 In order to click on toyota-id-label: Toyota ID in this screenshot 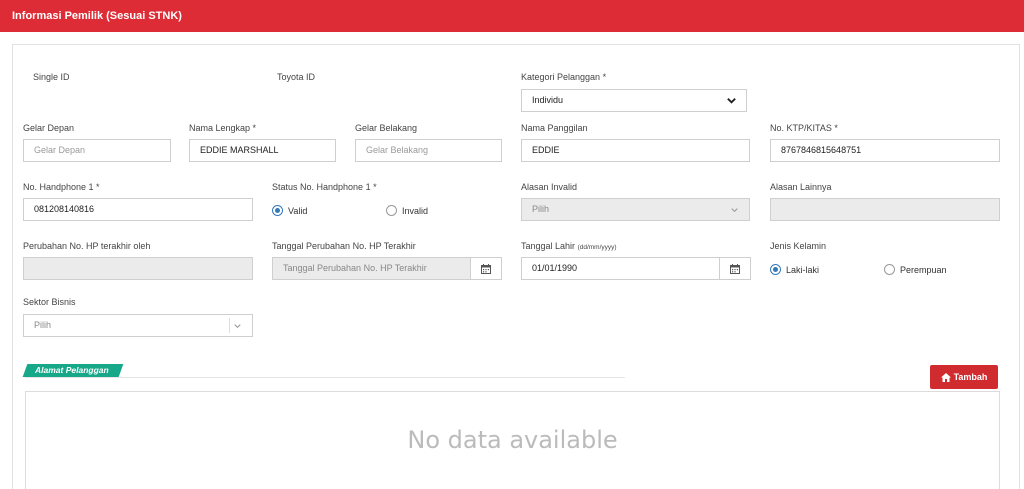, I will do `click(296, 77)`.